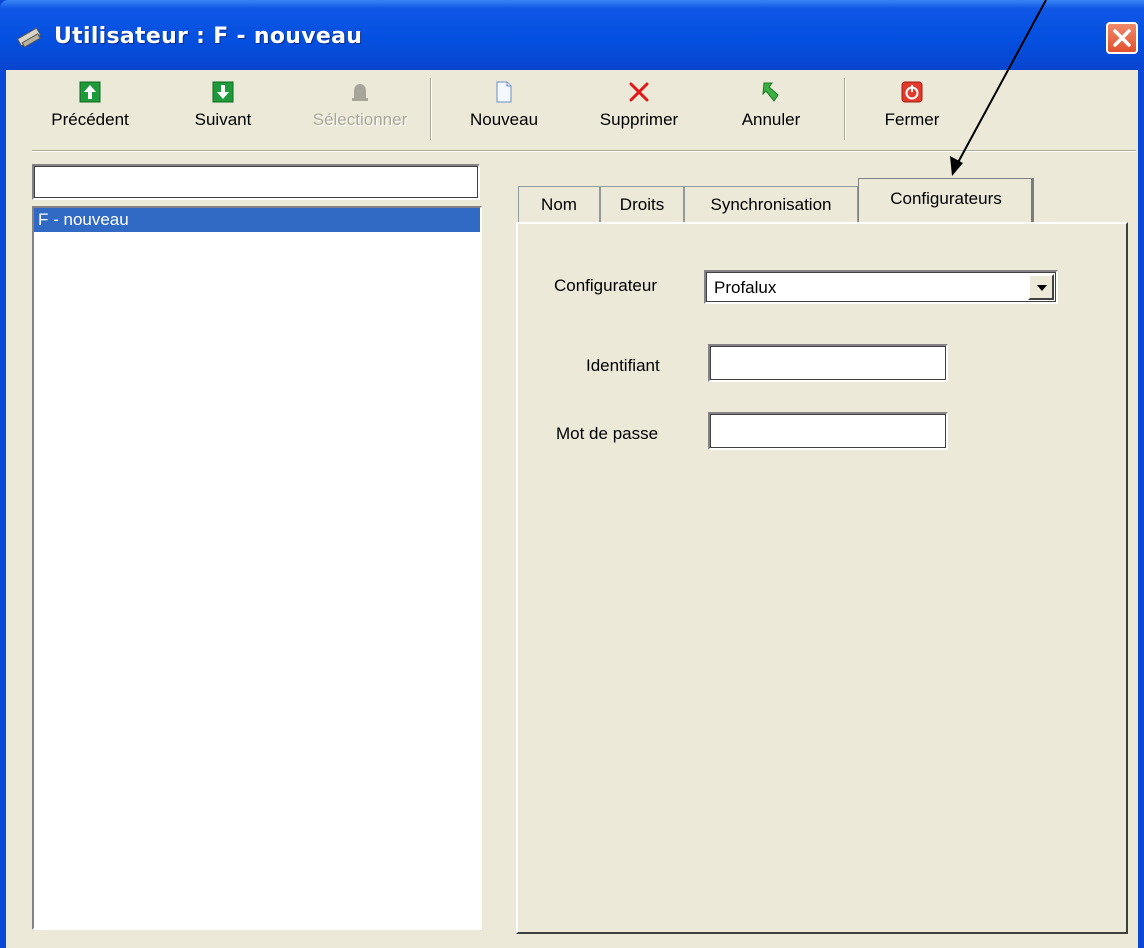  I want to click on next-label: Suivant, so click(223, 119).